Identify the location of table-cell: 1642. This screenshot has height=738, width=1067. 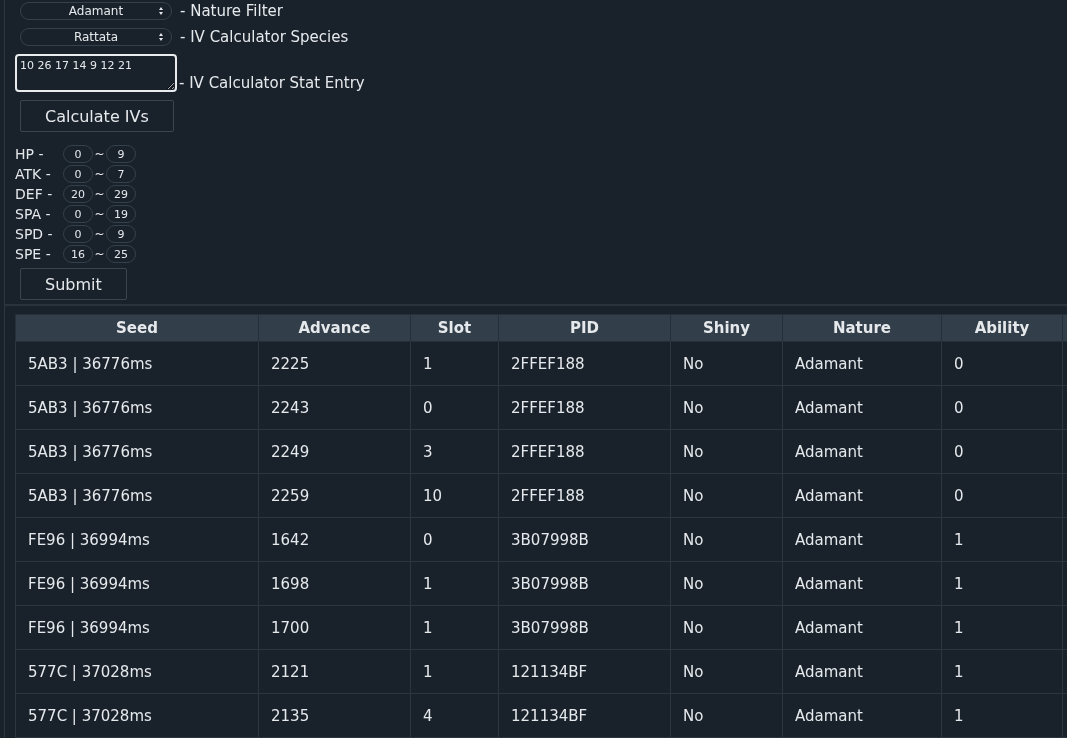
(334, 539).